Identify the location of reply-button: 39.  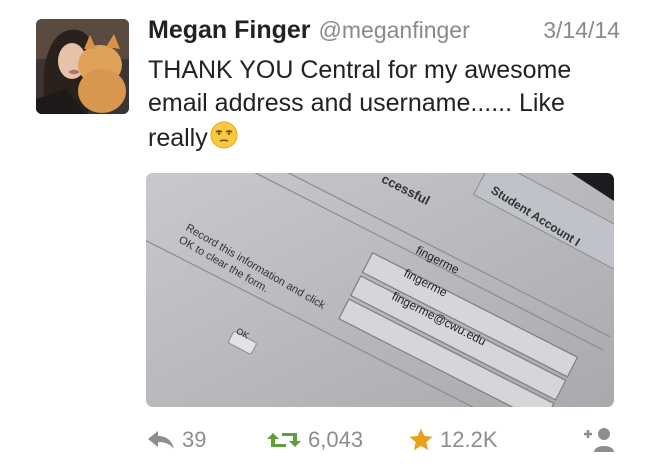
(191, 440).